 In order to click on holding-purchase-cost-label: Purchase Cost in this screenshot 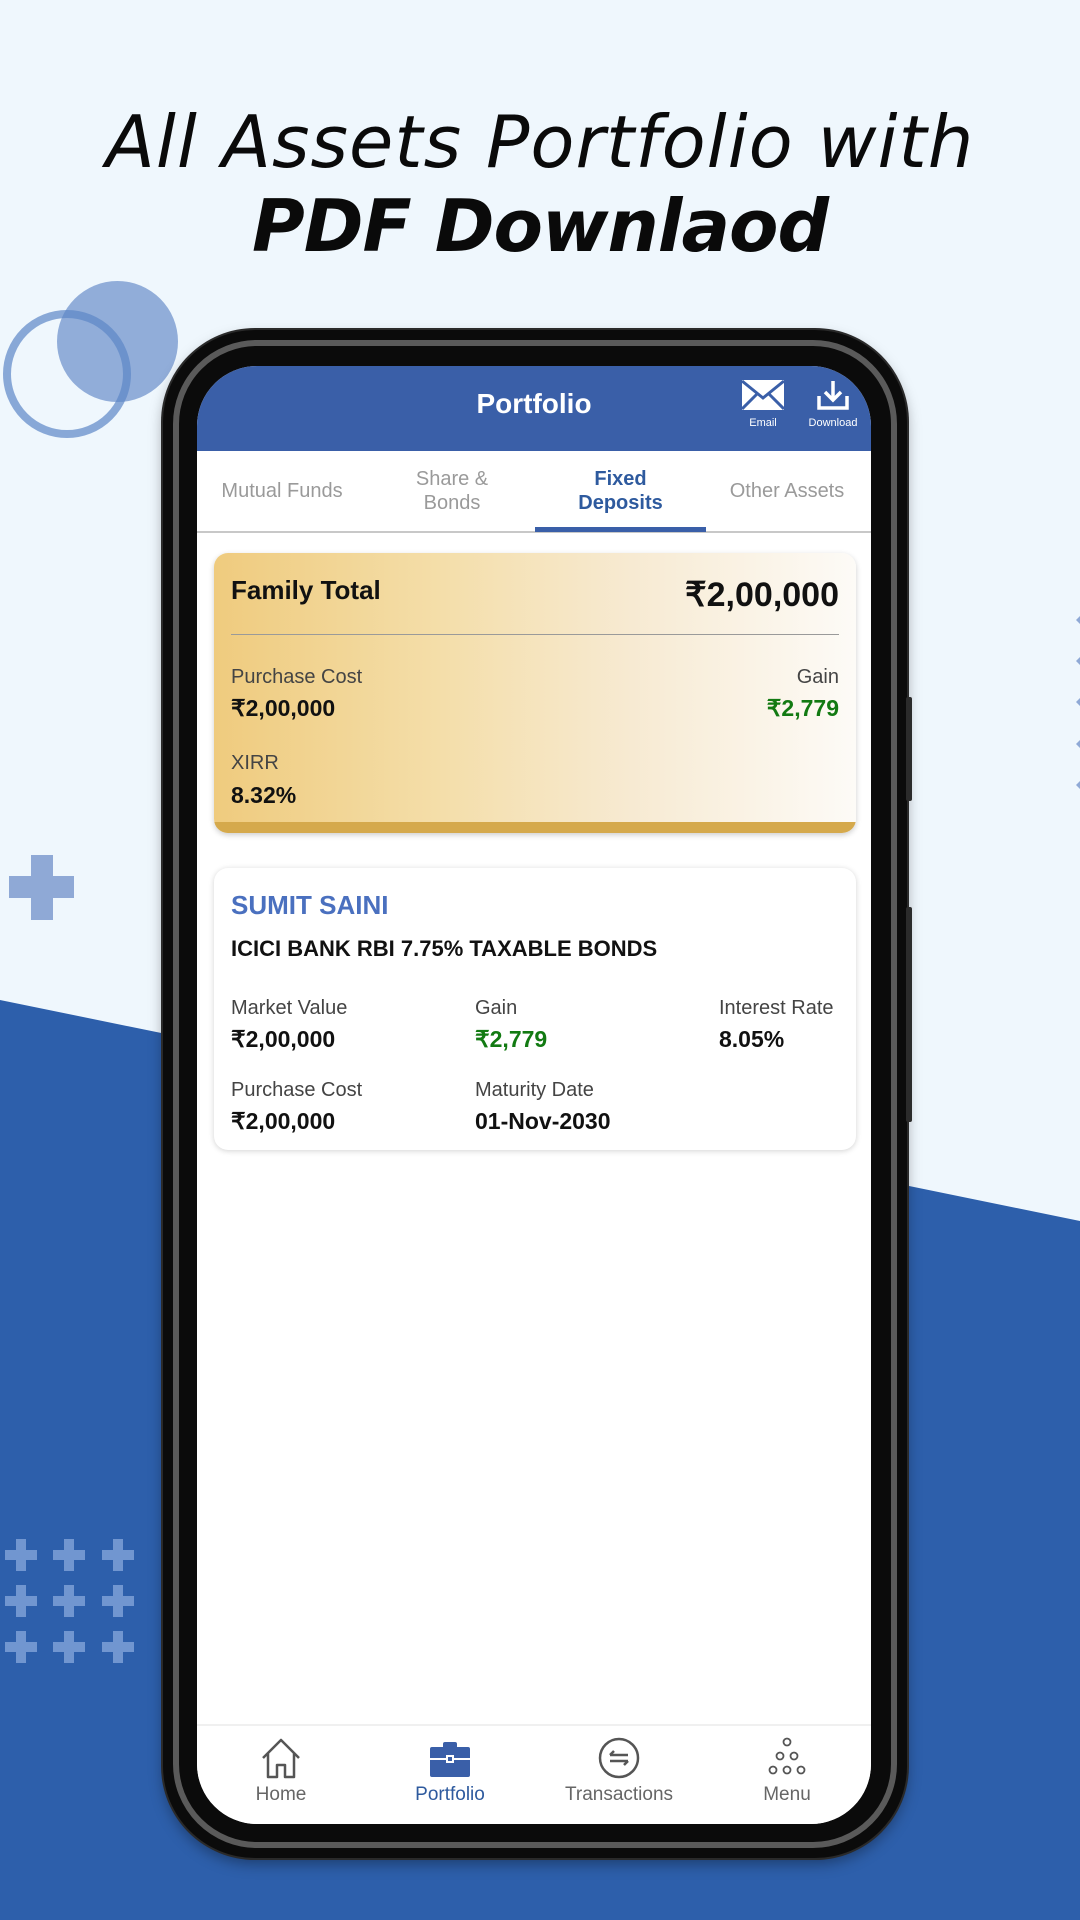, I will do `click(297, 1090)`.